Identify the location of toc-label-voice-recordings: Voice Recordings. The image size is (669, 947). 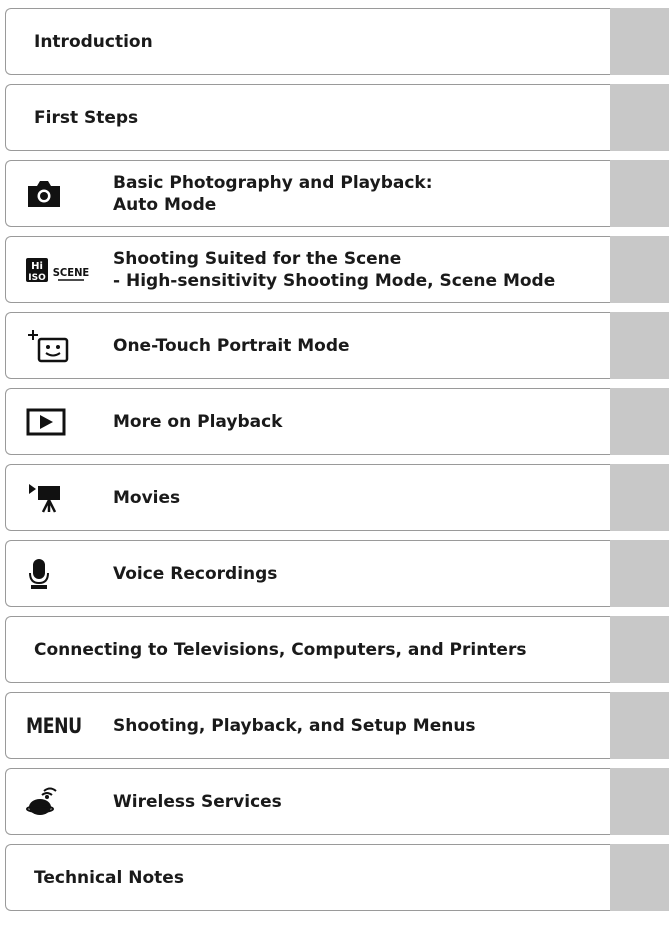
(195, 573).